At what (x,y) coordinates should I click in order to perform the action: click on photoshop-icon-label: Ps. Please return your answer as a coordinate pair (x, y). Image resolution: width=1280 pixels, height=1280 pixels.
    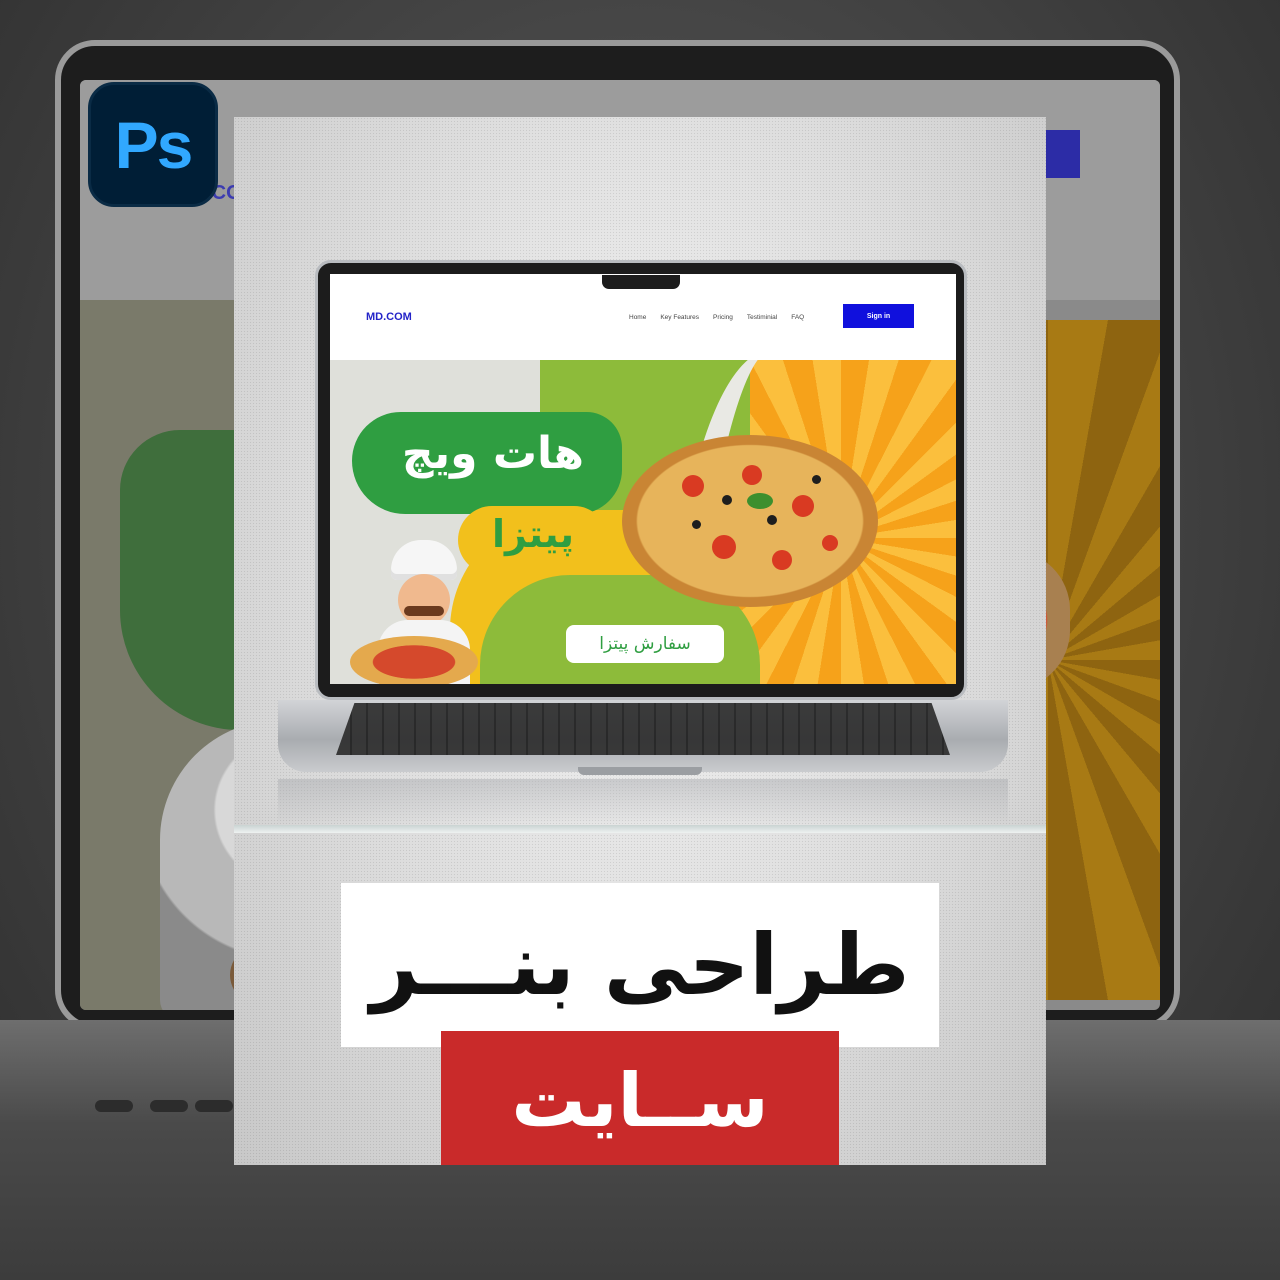
    Looking at the image, I should click on (154, 144).